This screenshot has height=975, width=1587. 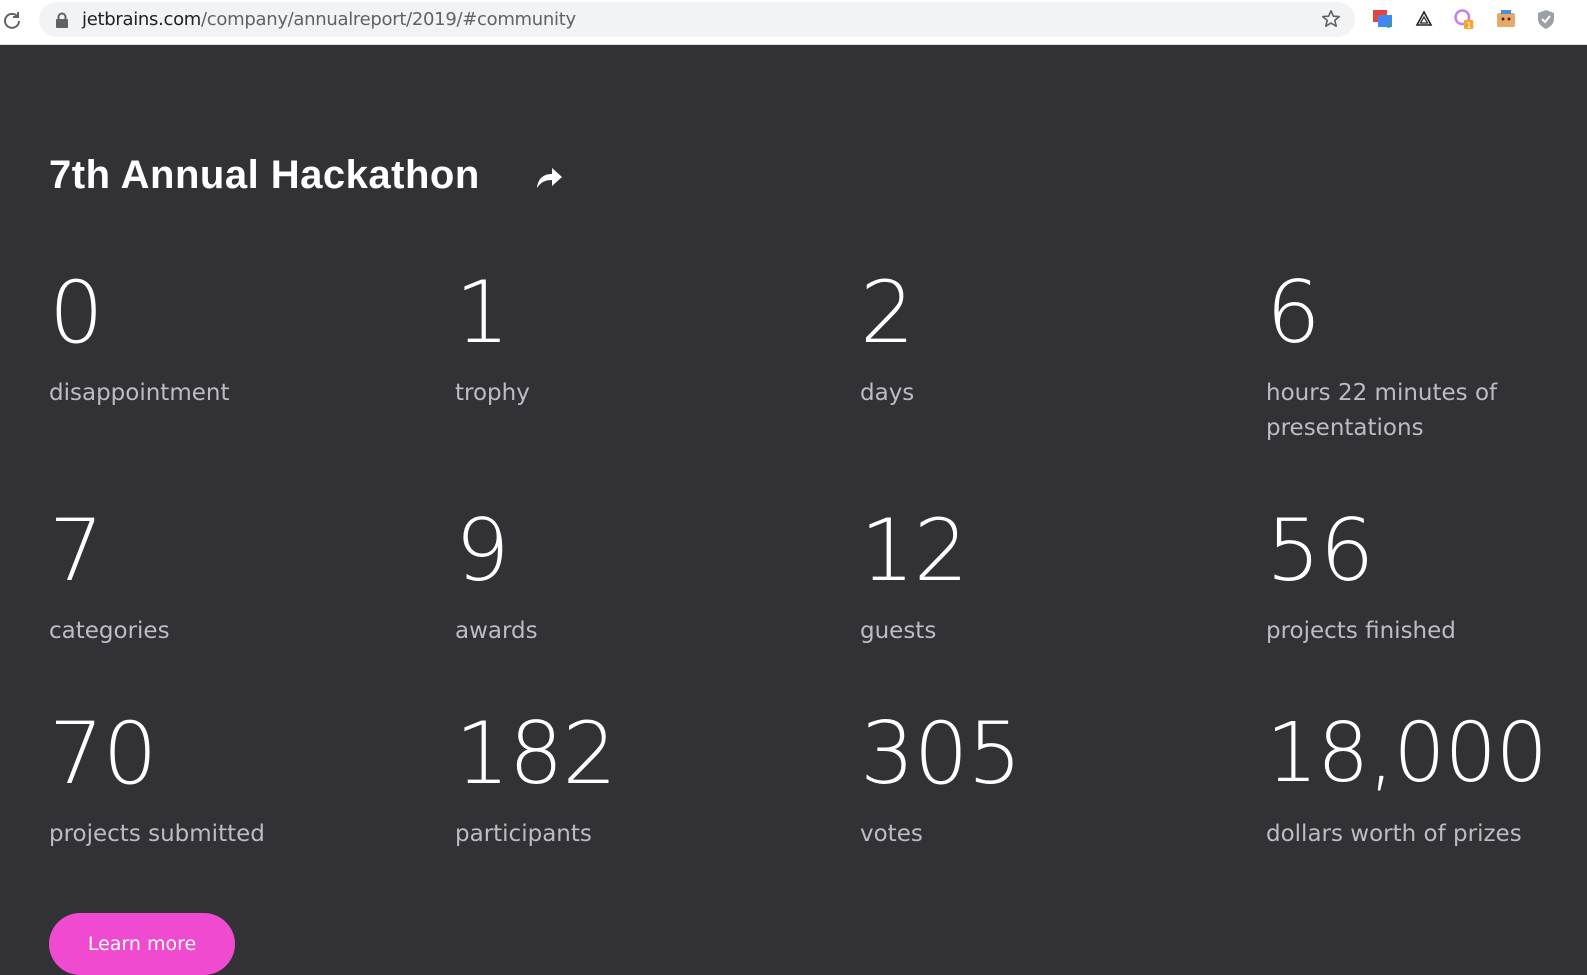 I want to click on stat-label: votes, so click(x=891, y=834).